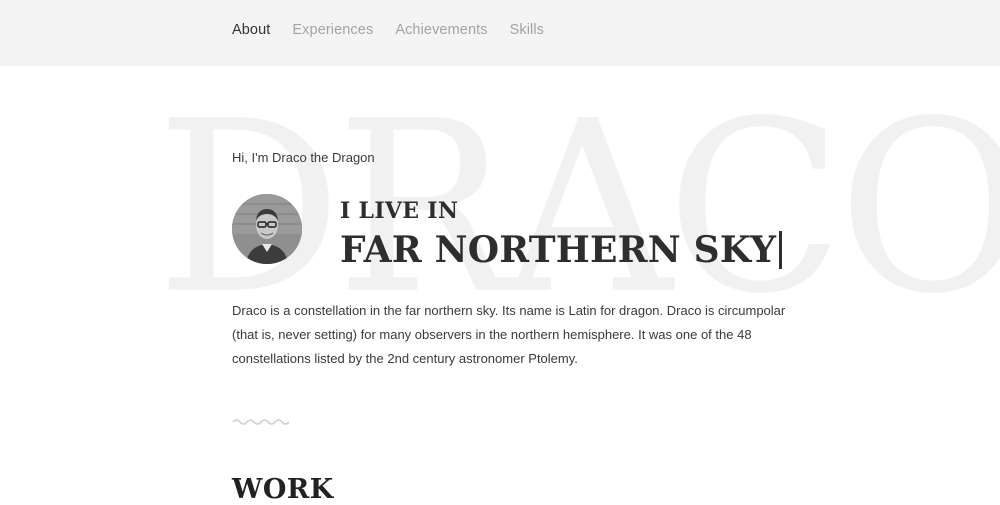 This screenshot has width=1000, height=505. I want to click on nav-item-about: About, so click(251, 30).